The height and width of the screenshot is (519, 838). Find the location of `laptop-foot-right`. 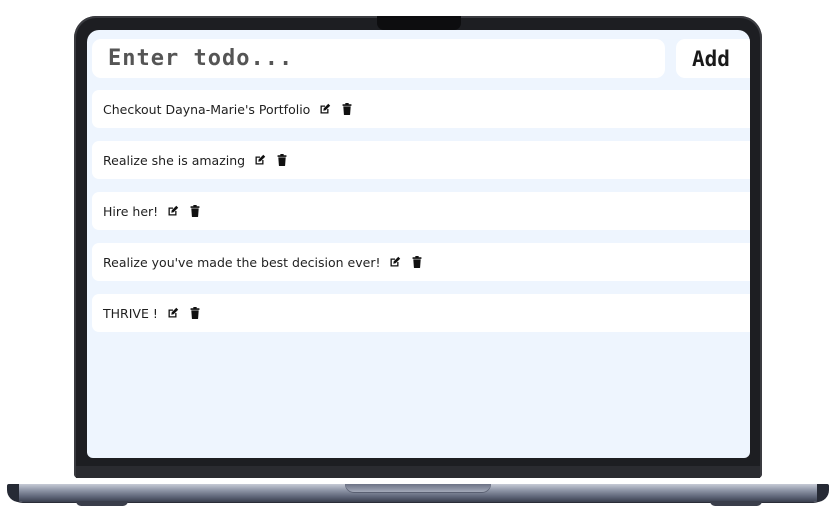

laptop-foot-right is located at coordinates (736, 503).